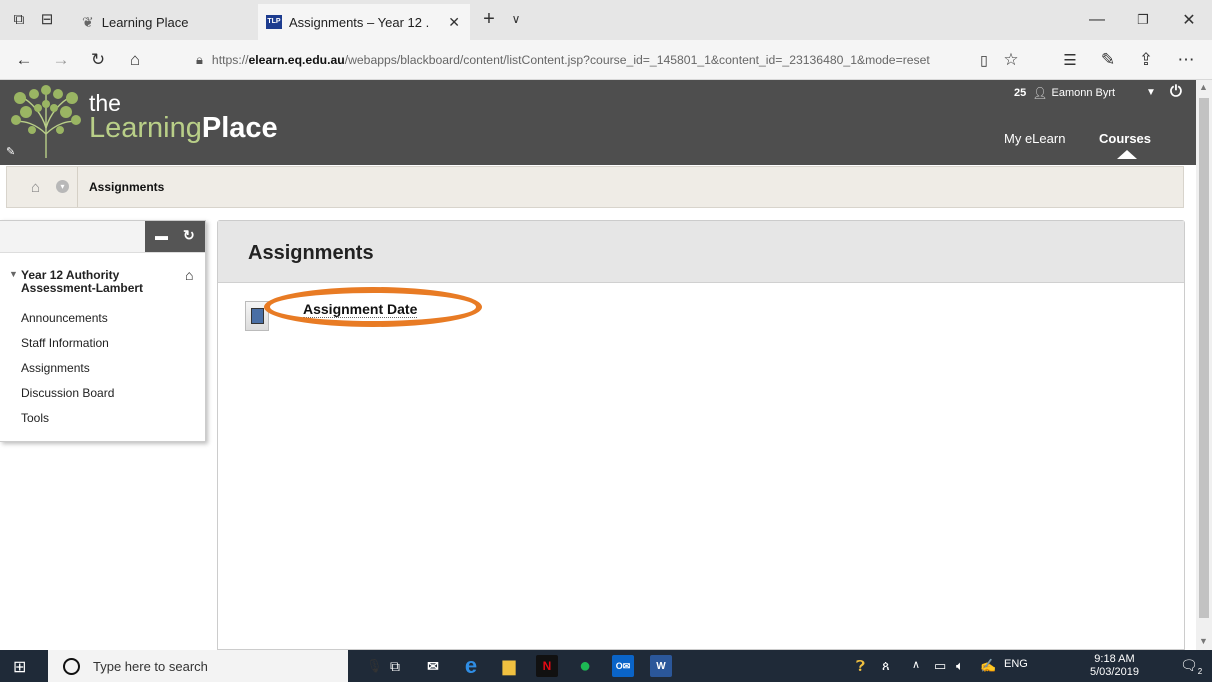 The image size is (1212, 682). Describe the element at coordinates (1070, 60) in the screenshot. I see `favorites-list-icon: ☰` at that location.